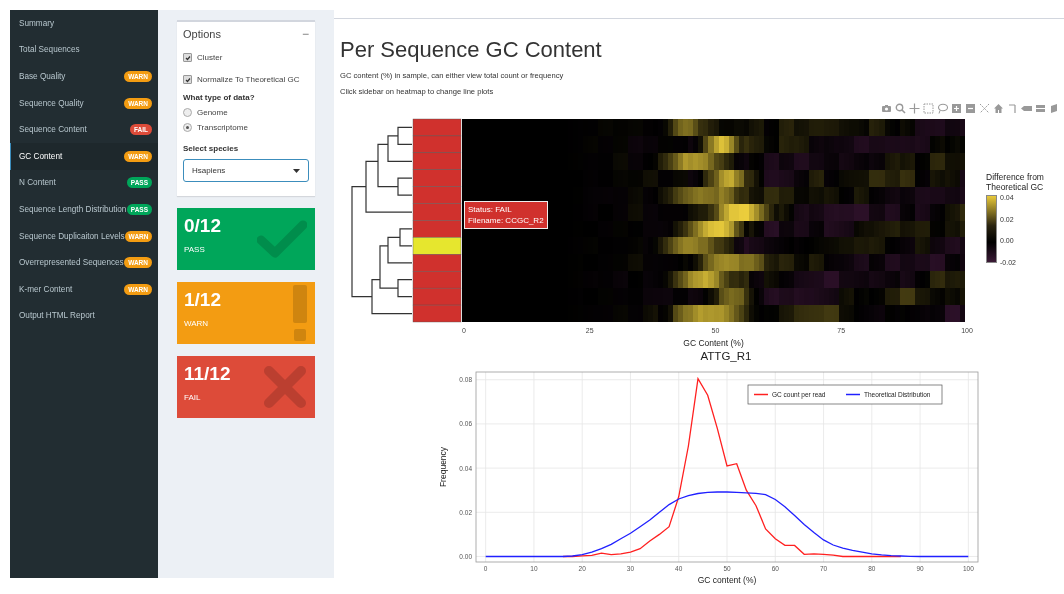  I want to click on axis-title: Frequency, so click(443, 467).